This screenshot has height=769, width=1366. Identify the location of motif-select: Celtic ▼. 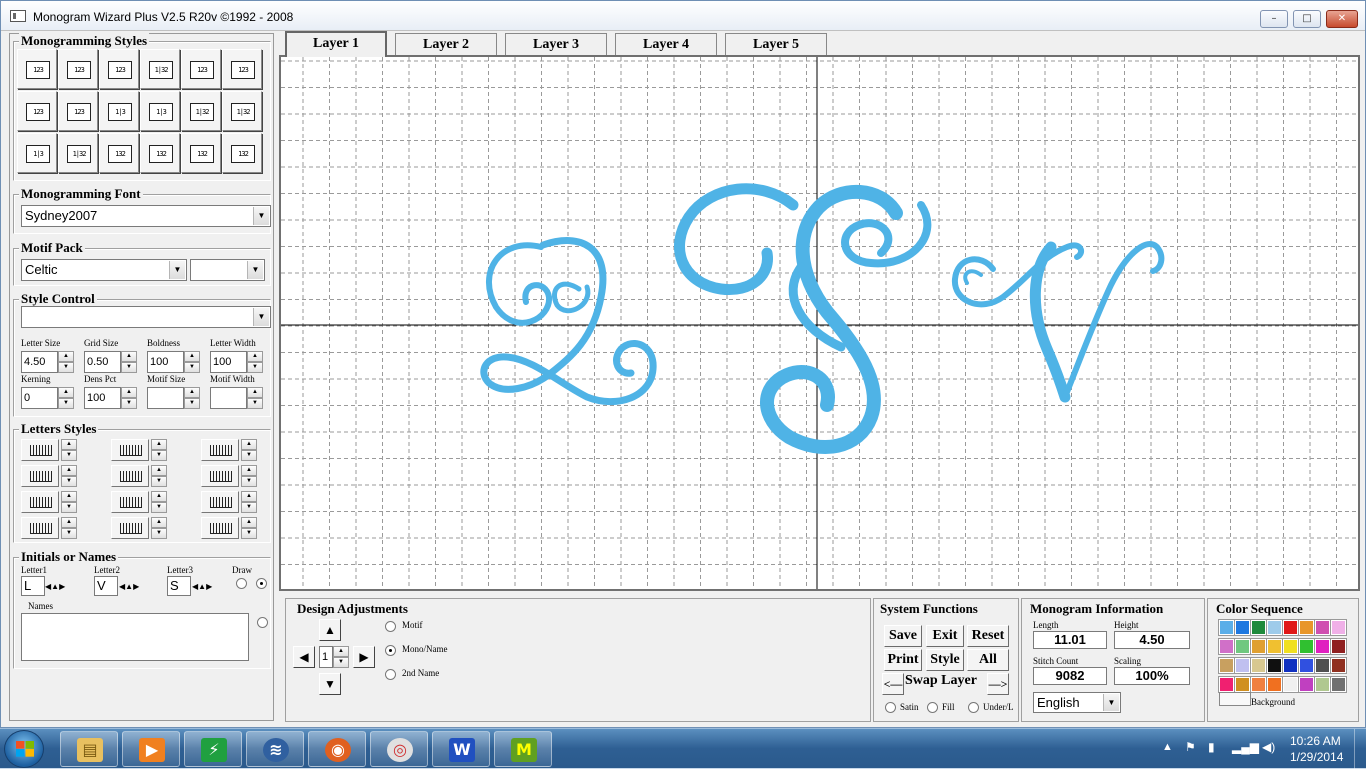
(104, 270).